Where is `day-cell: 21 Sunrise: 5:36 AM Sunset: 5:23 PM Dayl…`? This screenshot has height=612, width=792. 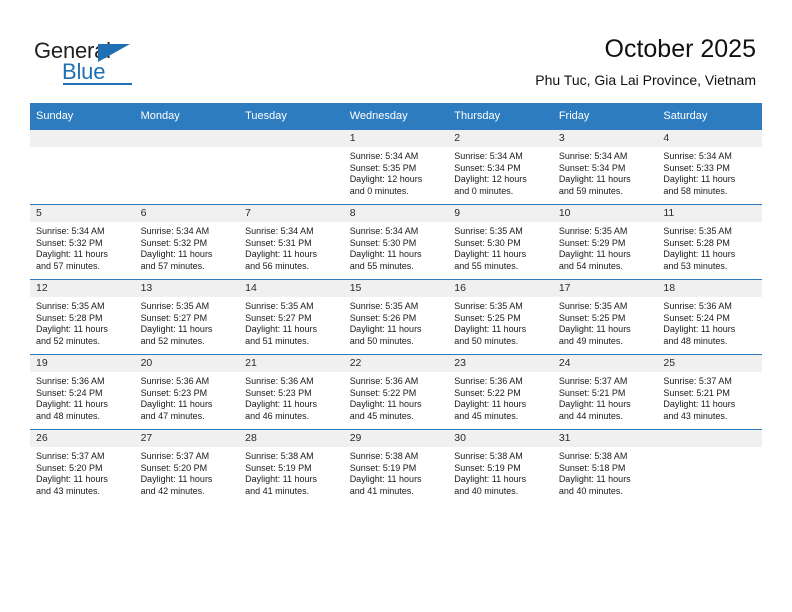
day-cell: 21 Sunrise: 5:36 AM Sunset: 5:23 PM Dayl… is located at coordinates (291, 392).